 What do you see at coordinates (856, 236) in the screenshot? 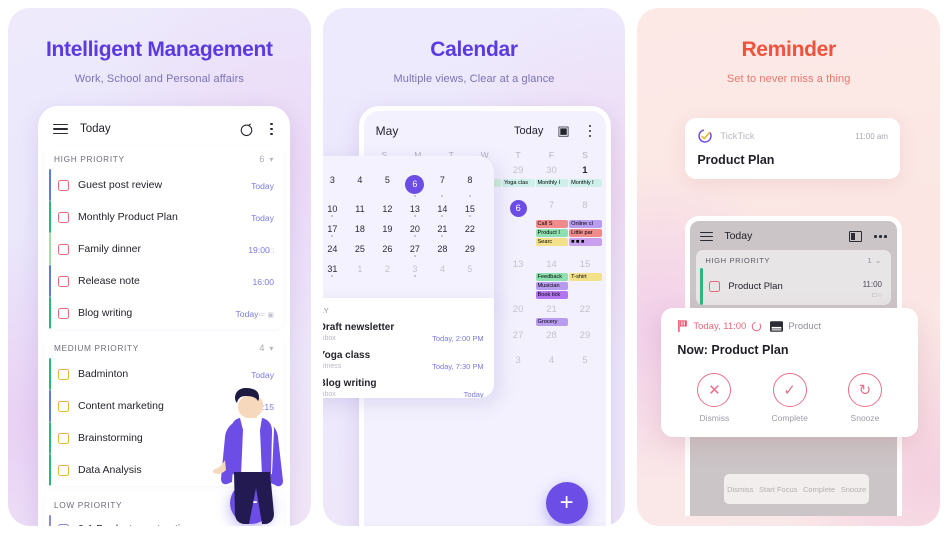
I see `column-view-icon` at bounding box center [856, 236].